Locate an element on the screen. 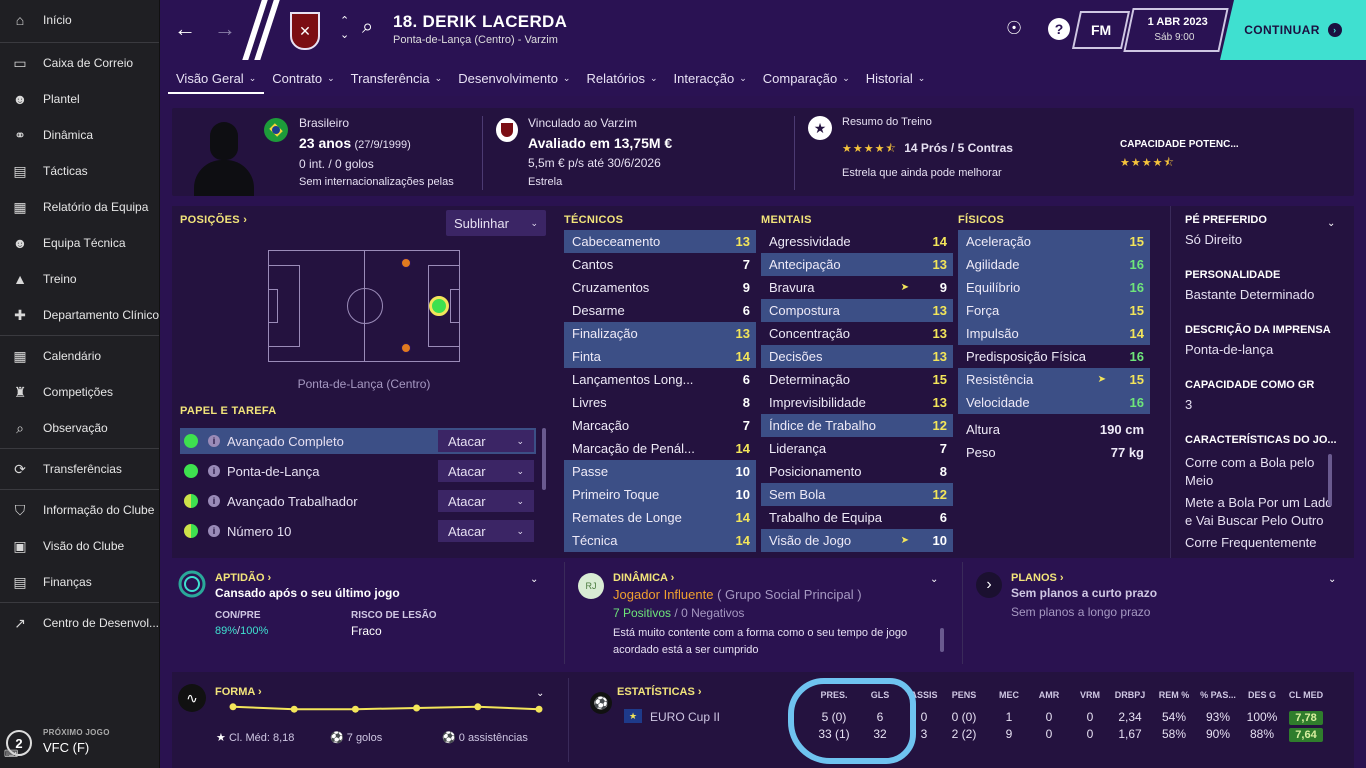  attribute-row: Agressividade 14 is located at coordinates (857, 241).